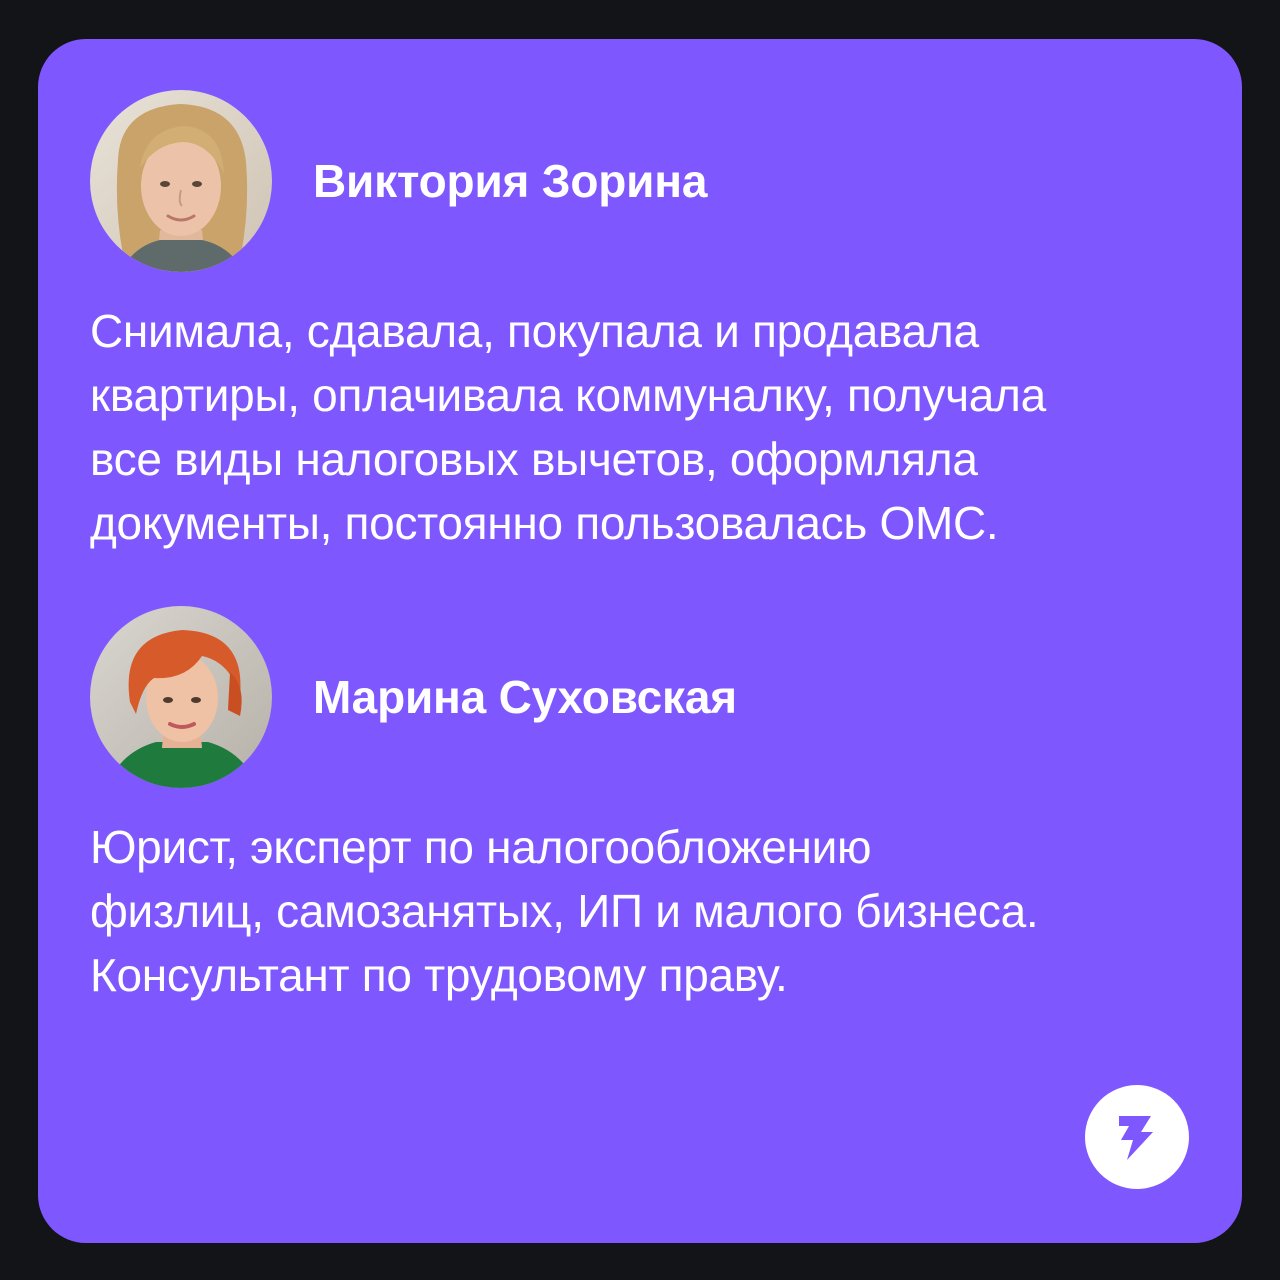 Image resolution: width=1280 pixels, height=1280 pixels. What do you see at coordinates (534, 459) in the screenshot?
I see `bio-line: все виды налоговых вычетов, оформляла` at bounding box center [534, 459].